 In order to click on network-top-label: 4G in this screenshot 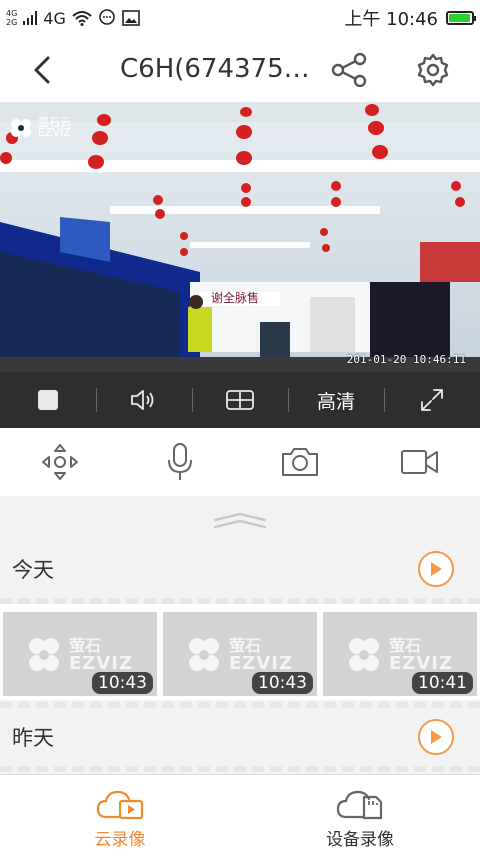, I will do `click(12, 13)`.